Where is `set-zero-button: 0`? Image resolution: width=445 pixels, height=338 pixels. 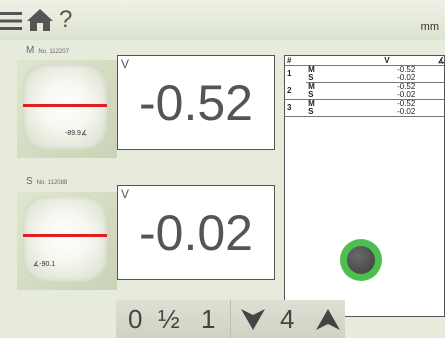
set-zero-button: 0 is located at coordinates (135, 319).